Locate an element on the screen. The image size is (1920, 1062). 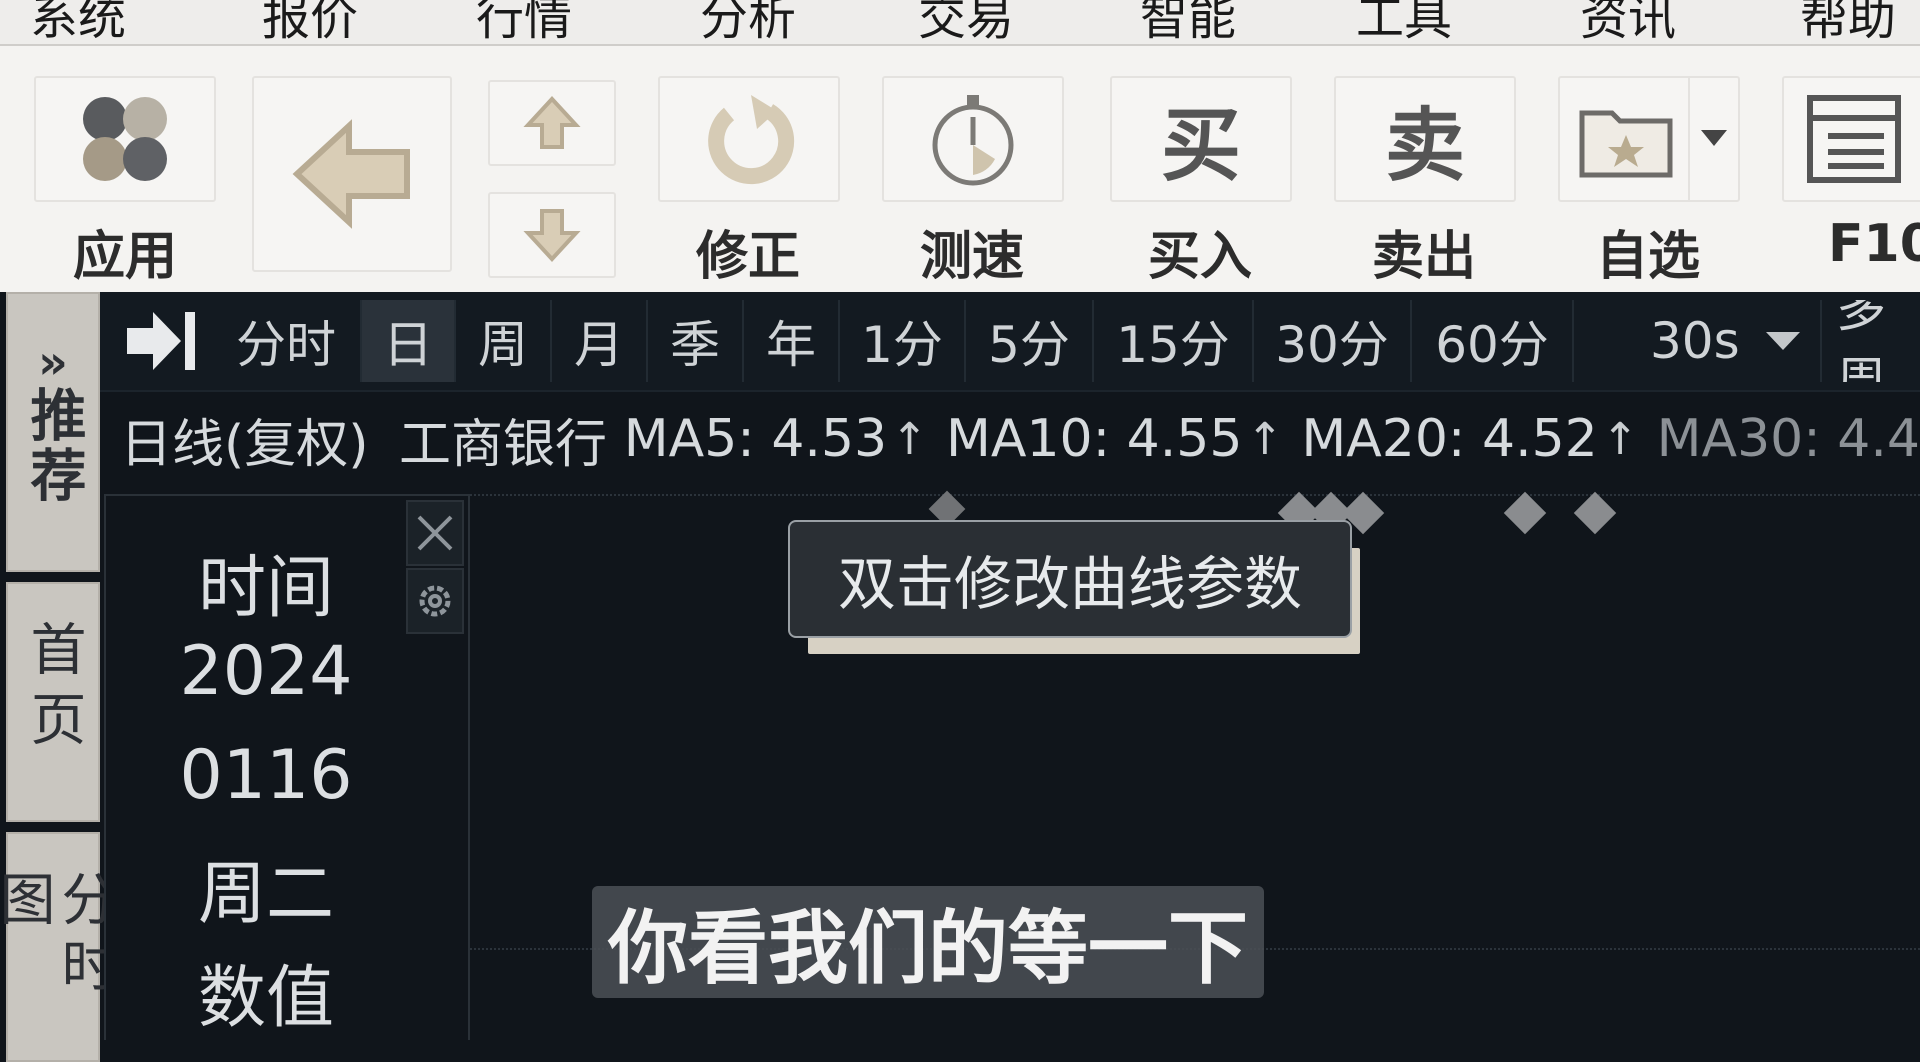
menu-system: 系统 is located at coordinates (78, 22).